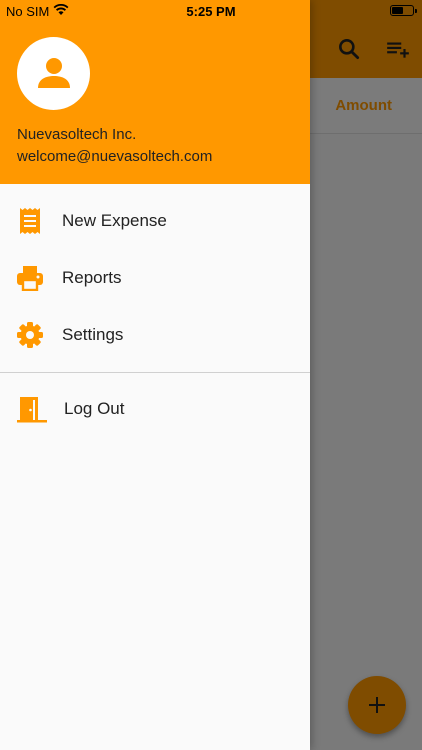  What do you see at coordinates (403, 10) in the screenshot?
I see `battery-icon` at bounding box center [403, 10].